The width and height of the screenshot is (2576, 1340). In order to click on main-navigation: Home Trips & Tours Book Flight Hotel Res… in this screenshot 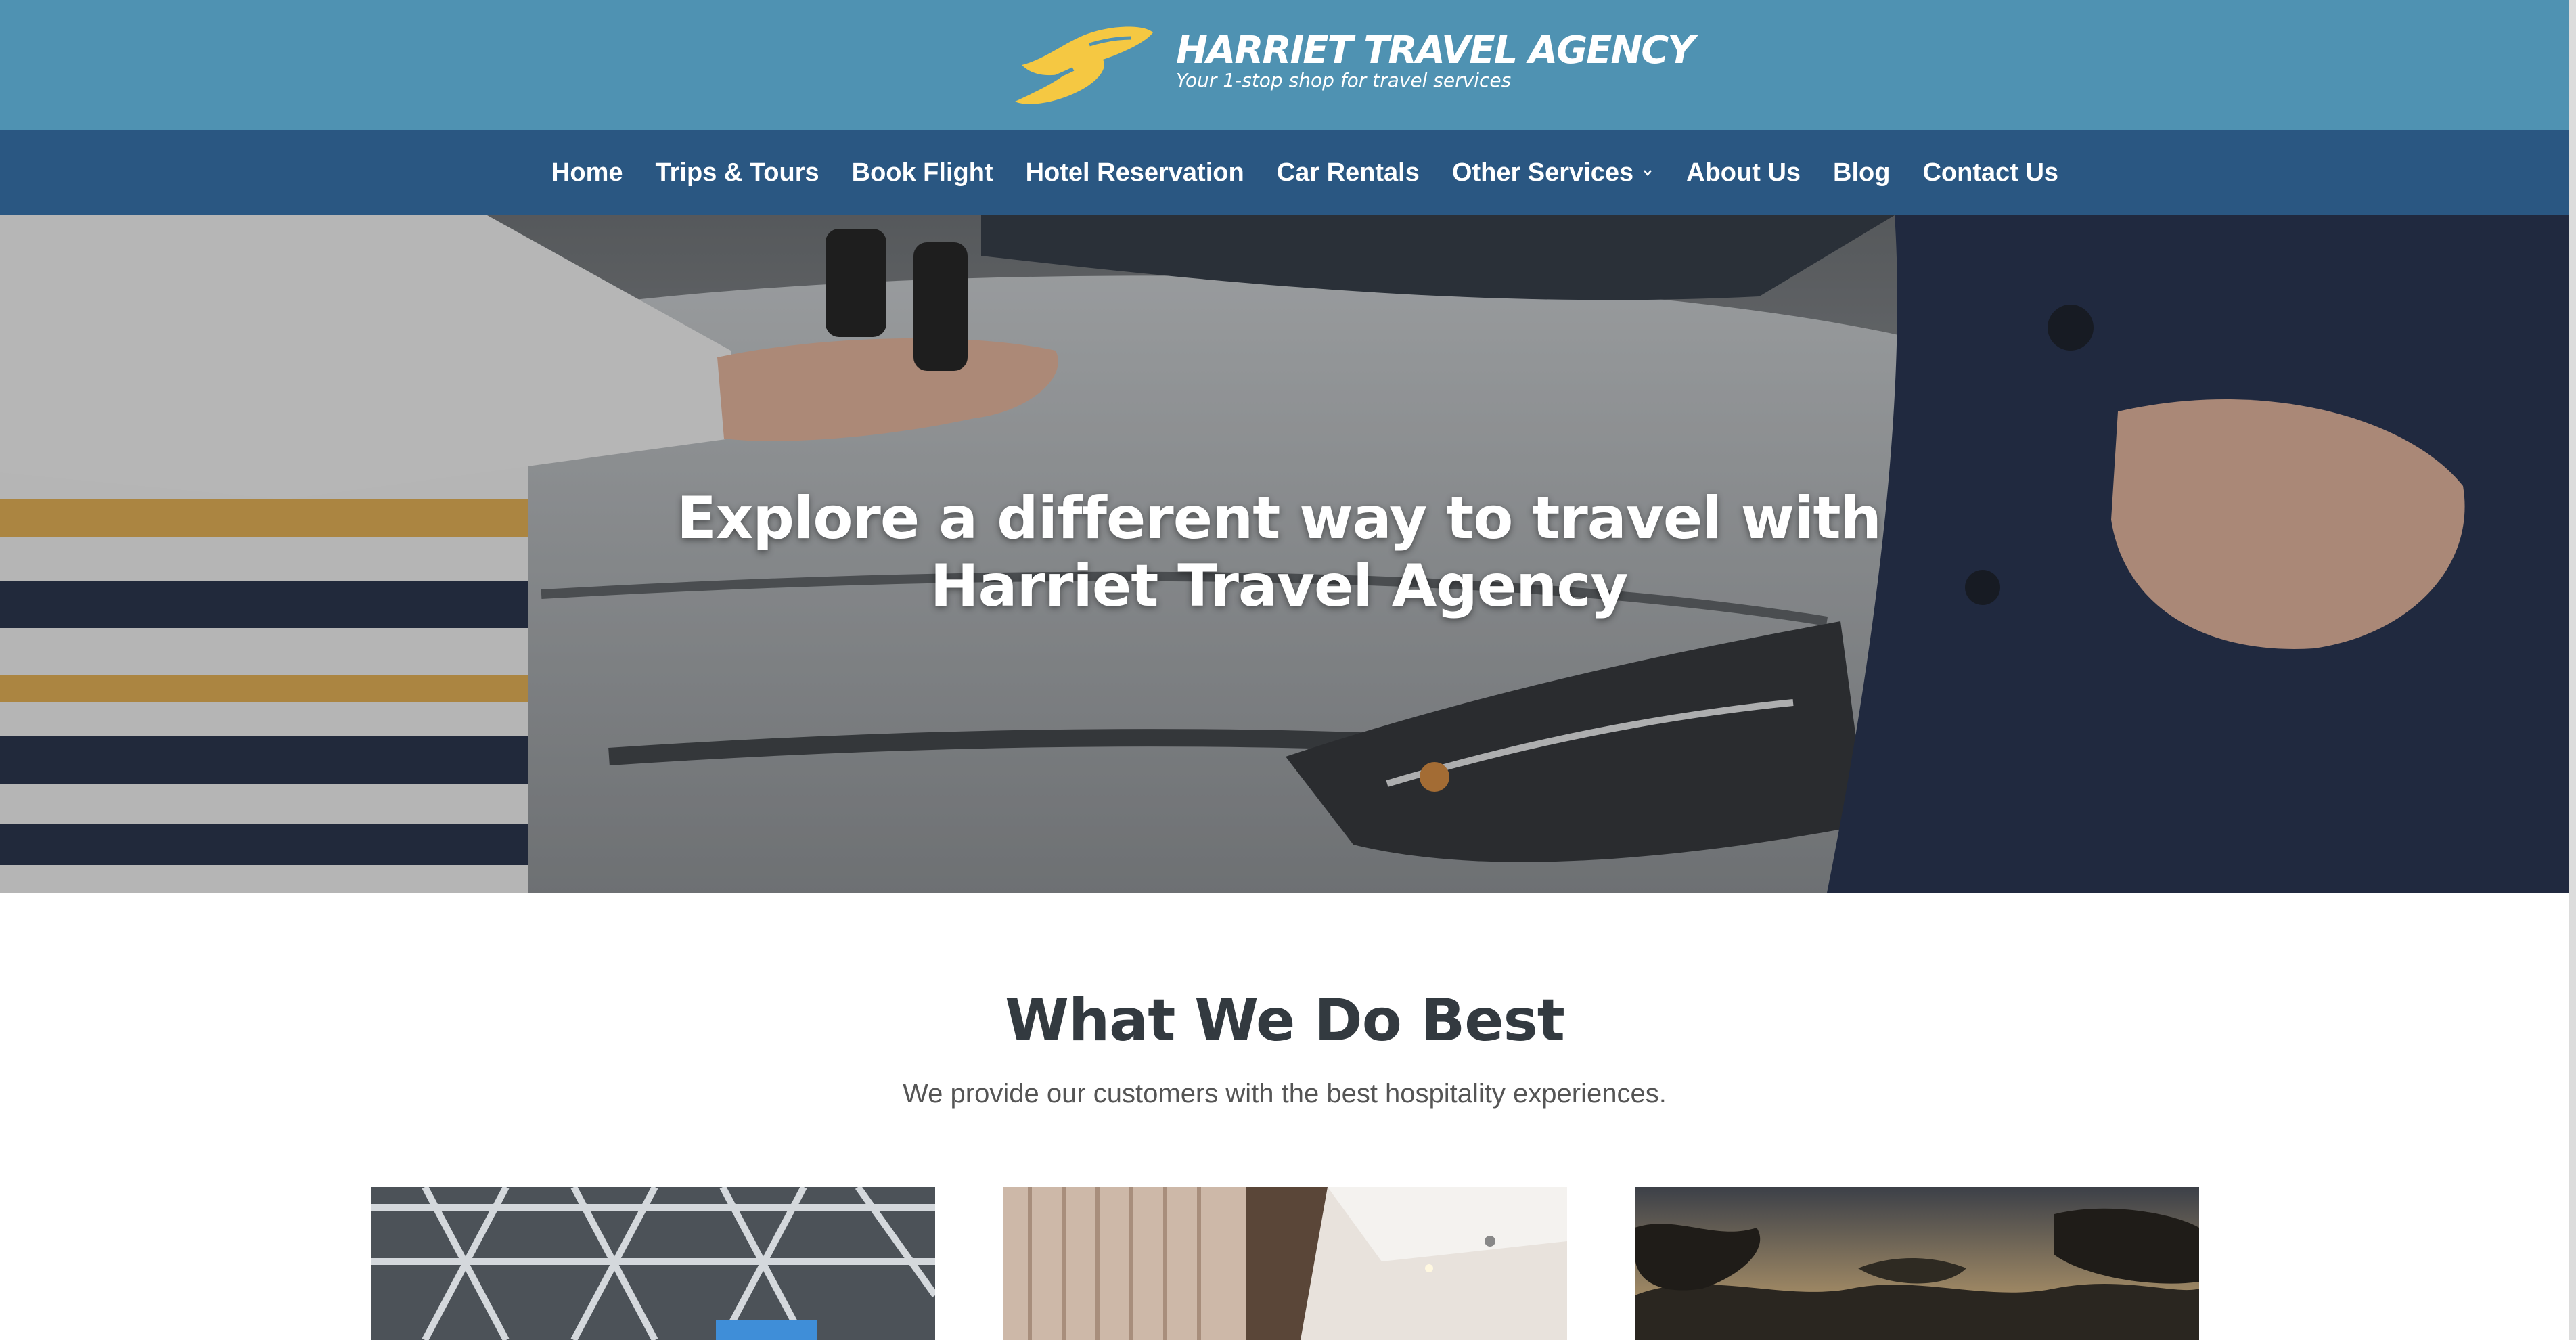, I will do `click(1284, 173)`.